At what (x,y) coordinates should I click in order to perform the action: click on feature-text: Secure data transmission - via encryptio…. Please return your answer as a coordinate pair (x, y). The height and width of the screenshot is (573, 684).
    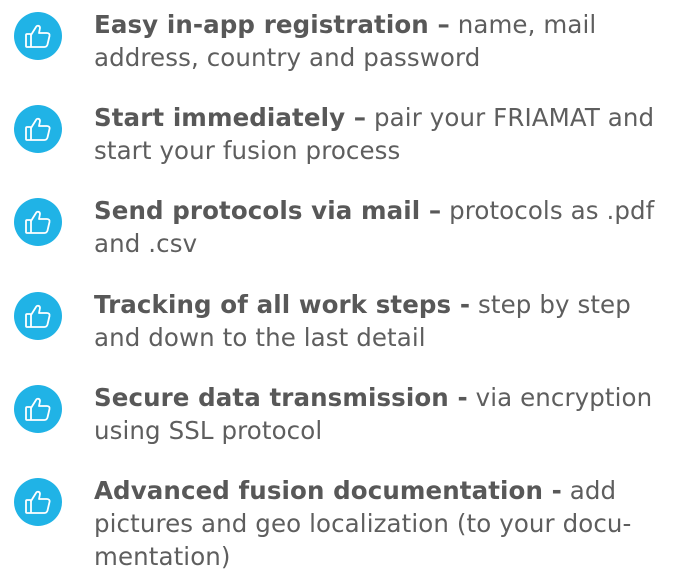
    Looking at the image, I should click on (384, 414).